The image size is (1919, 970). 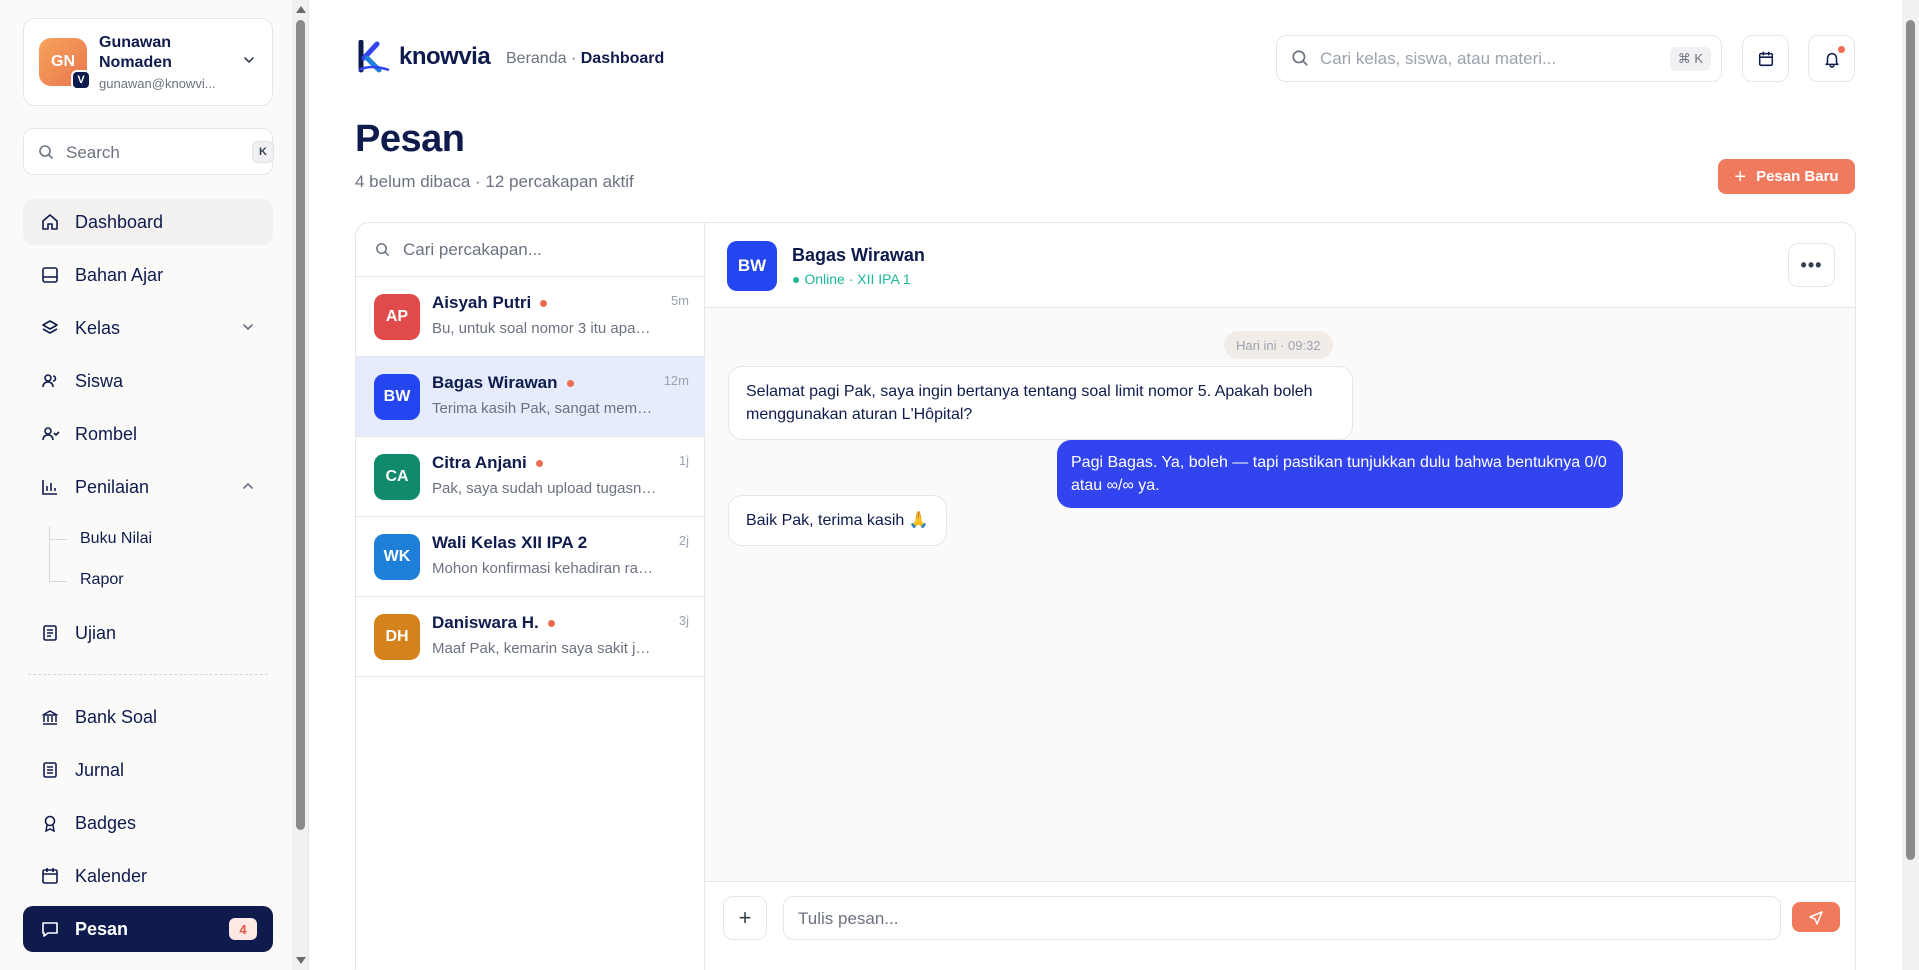 What do you see at coordinates (65, 64) in the screenshot?
I see `avatar: GN V` at bounding box center [65, 64].